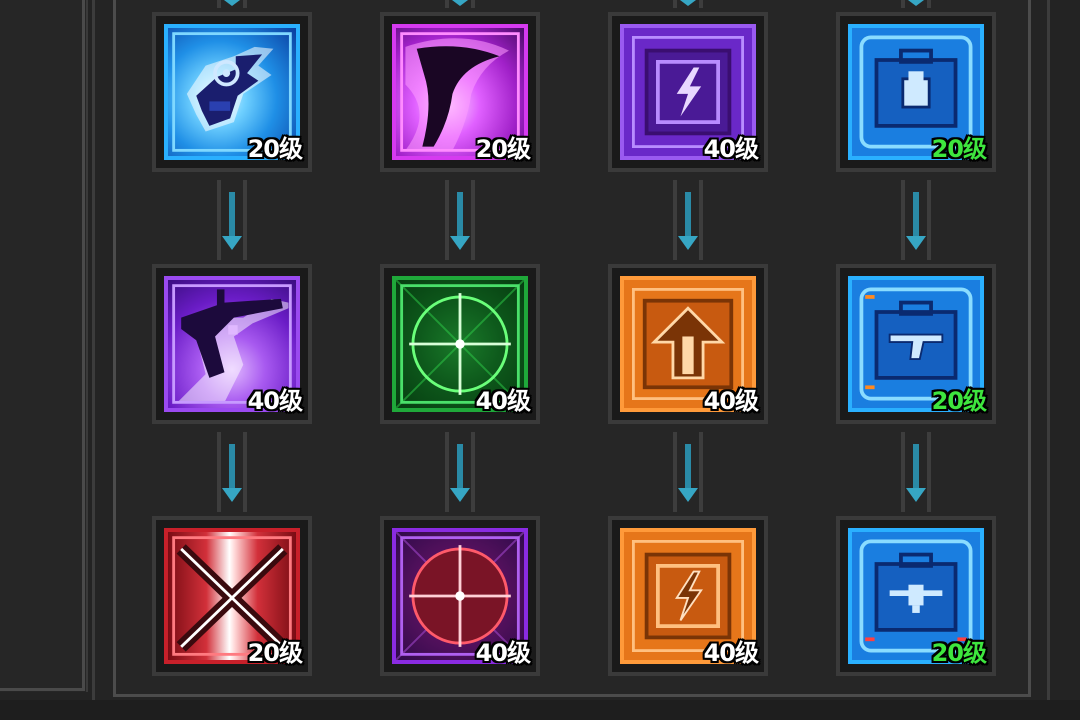 The width and height of the screenshot is (1080, 720). What do you see at coordinates (916, 92) in the screenshot?
I see `skill-node-blue-ammo-case: 20级` at bounding box center [916, 92].